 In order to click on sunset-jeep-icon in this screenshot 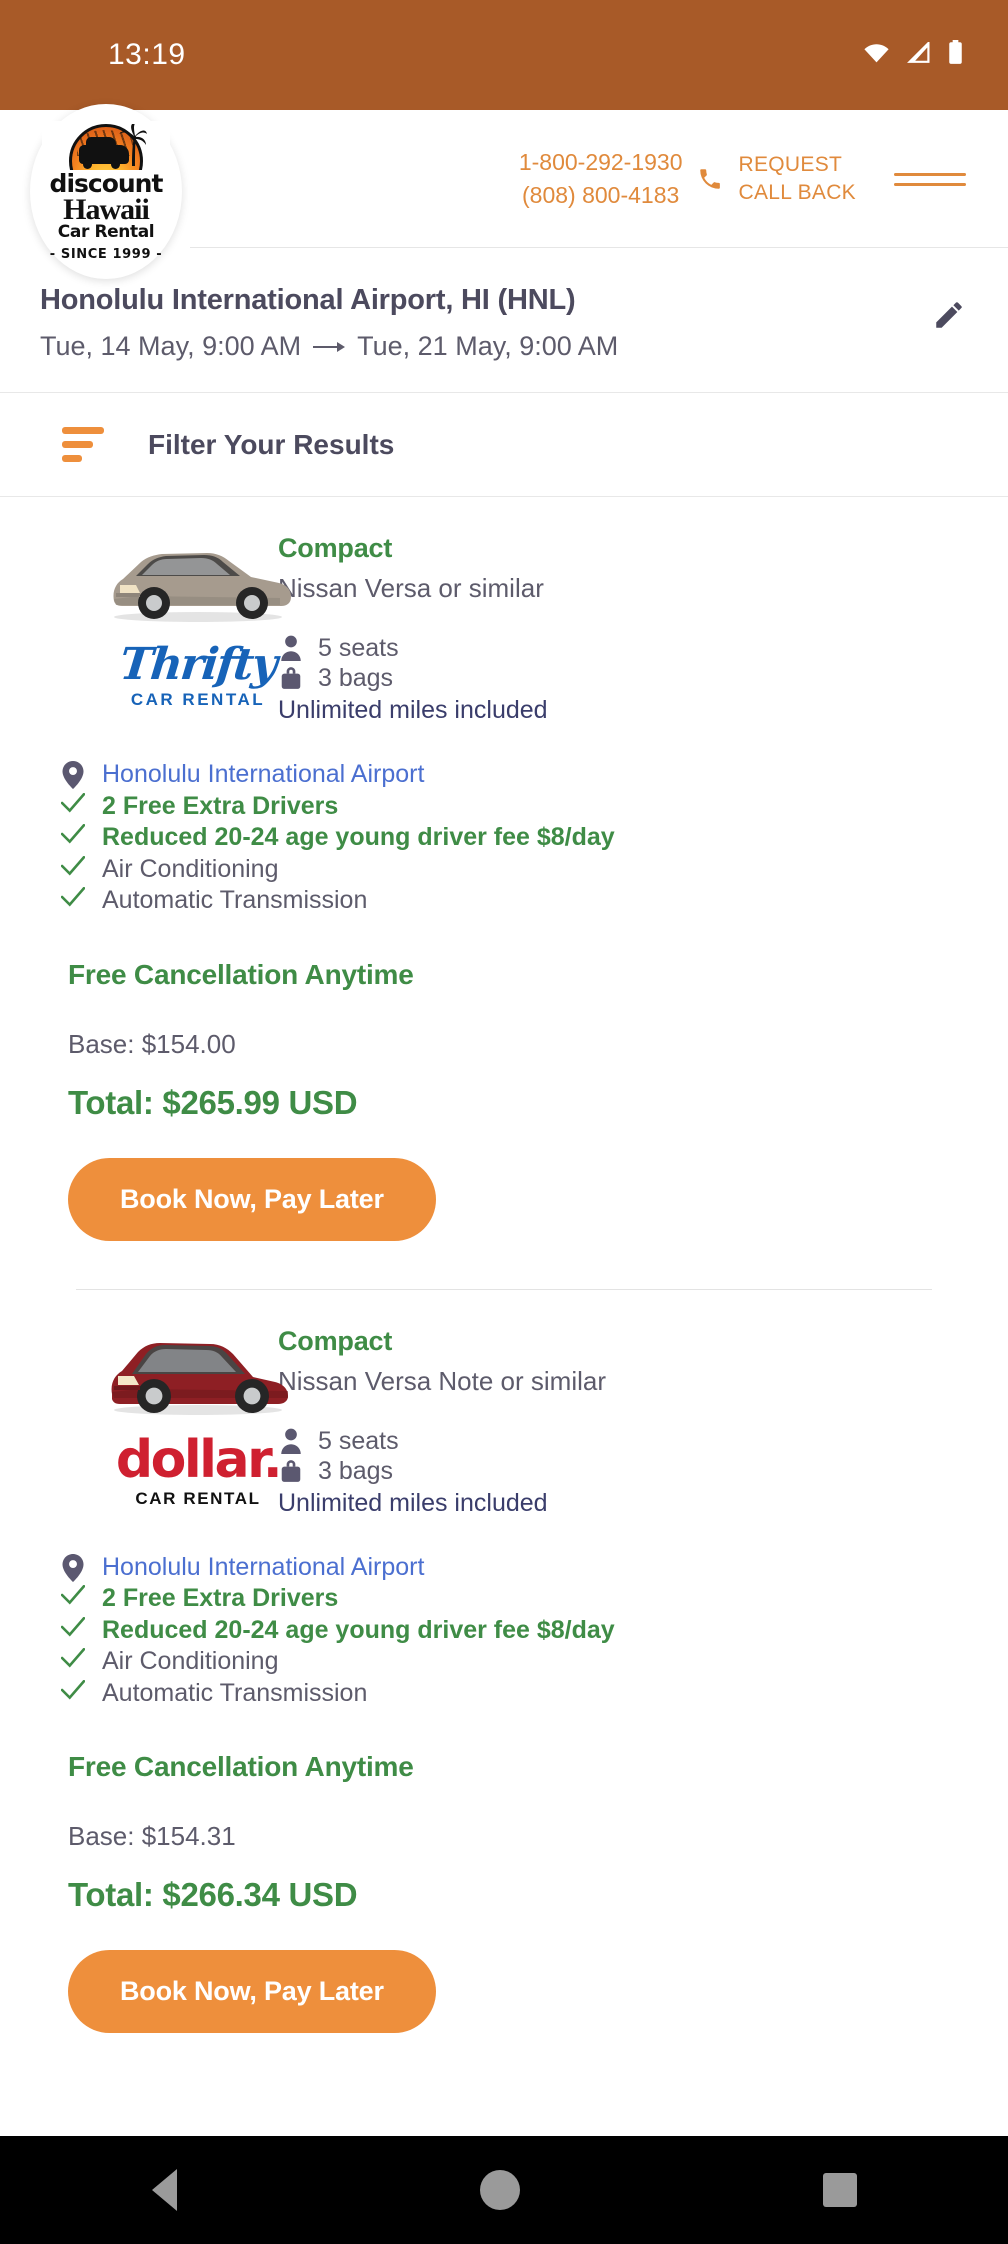, I will do `click(106, 146)`.